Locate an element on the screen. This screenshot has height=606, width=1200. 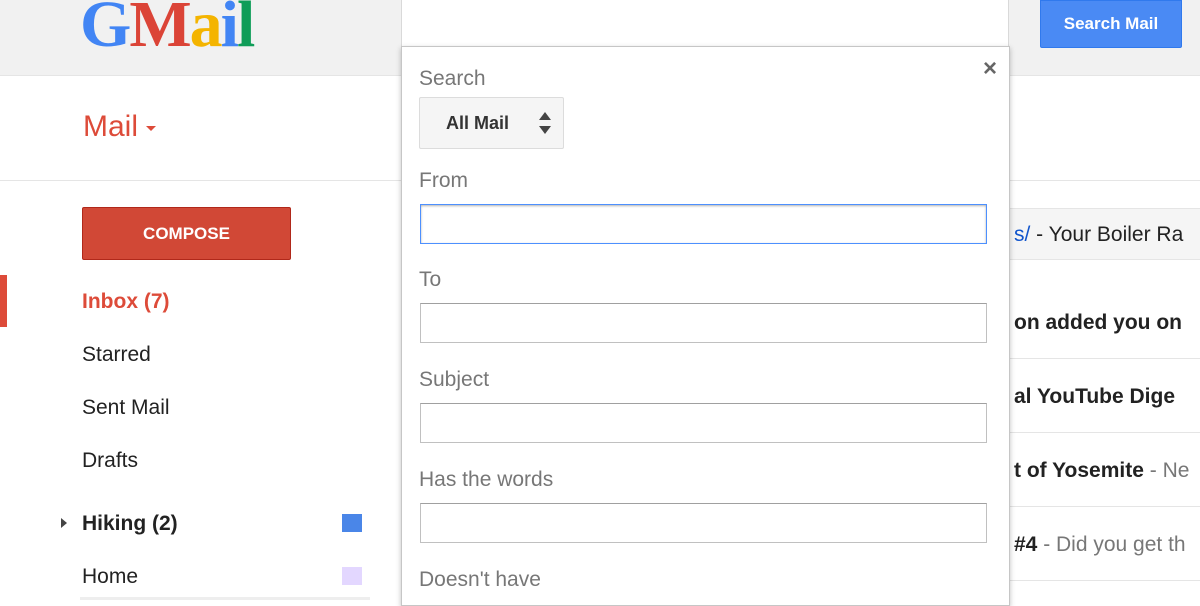
label-color-swatch-home is located at coordinates (352, 576).